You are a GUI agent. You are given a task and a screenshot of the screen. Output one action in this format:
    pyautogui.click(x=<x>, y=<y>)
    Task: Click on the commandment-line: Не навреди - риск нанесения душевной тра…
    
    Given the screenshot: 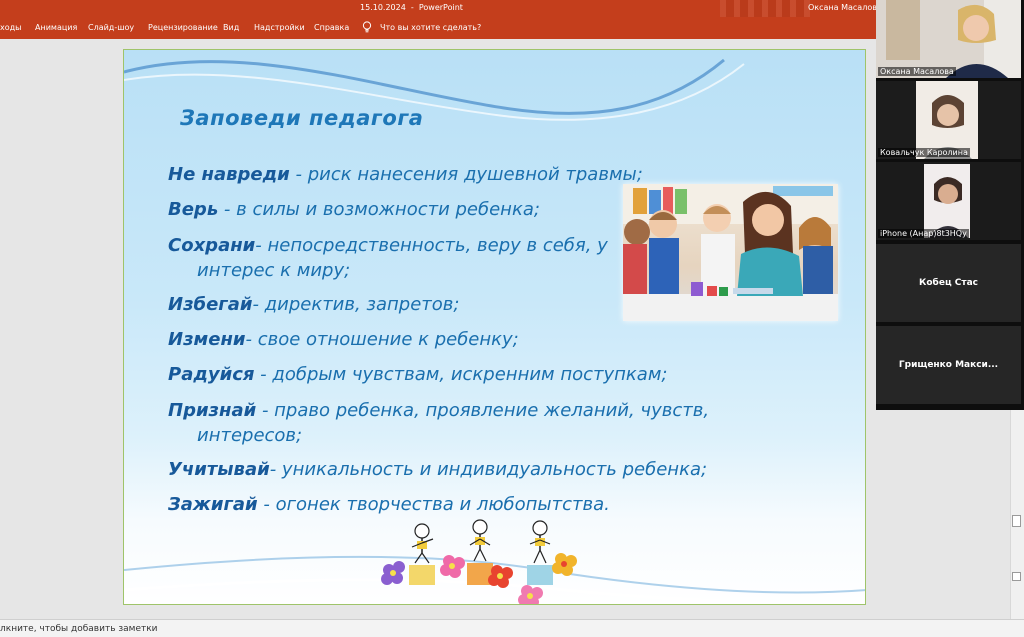 What is the action you would take?
    pyautogui.click(x=405, y=174)
    